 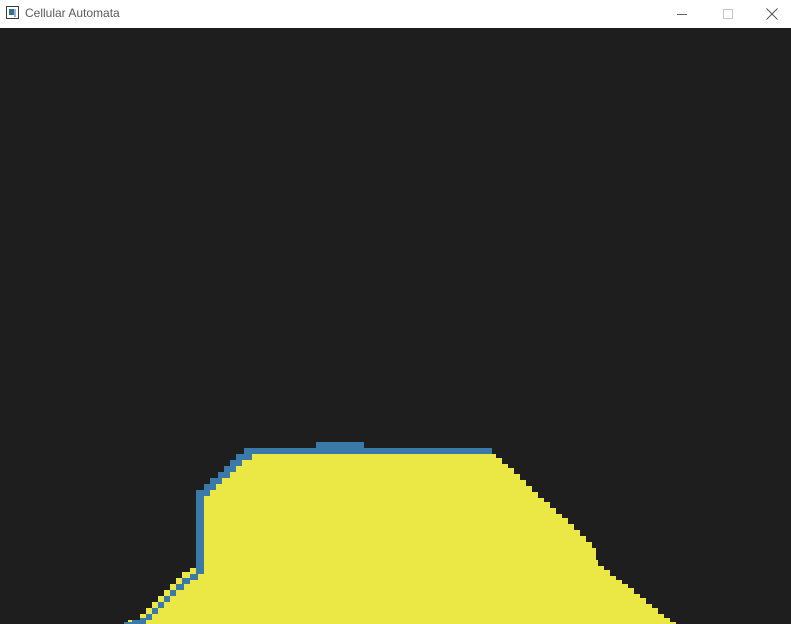 I want to click on minimize-icon, so click(x=682, y=14).